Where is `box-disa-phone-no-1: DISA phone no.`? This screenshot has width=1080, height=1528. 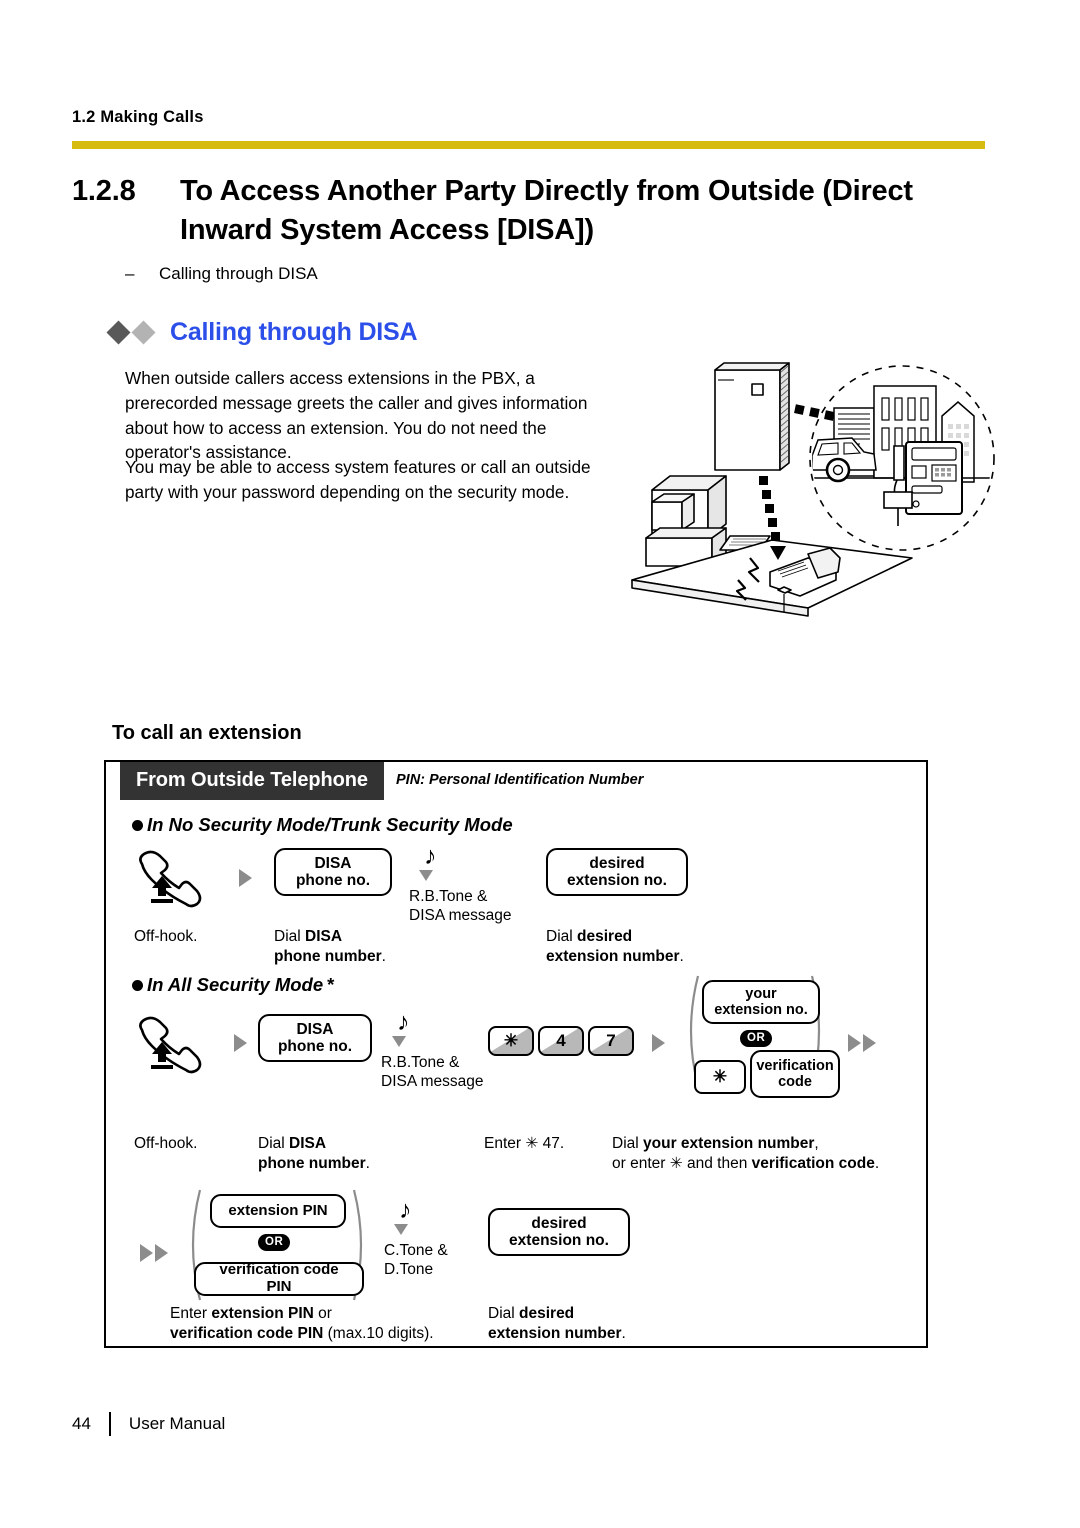 box-disa-phone-no-1: DISA phone no. is located at coordinates (333, 872).